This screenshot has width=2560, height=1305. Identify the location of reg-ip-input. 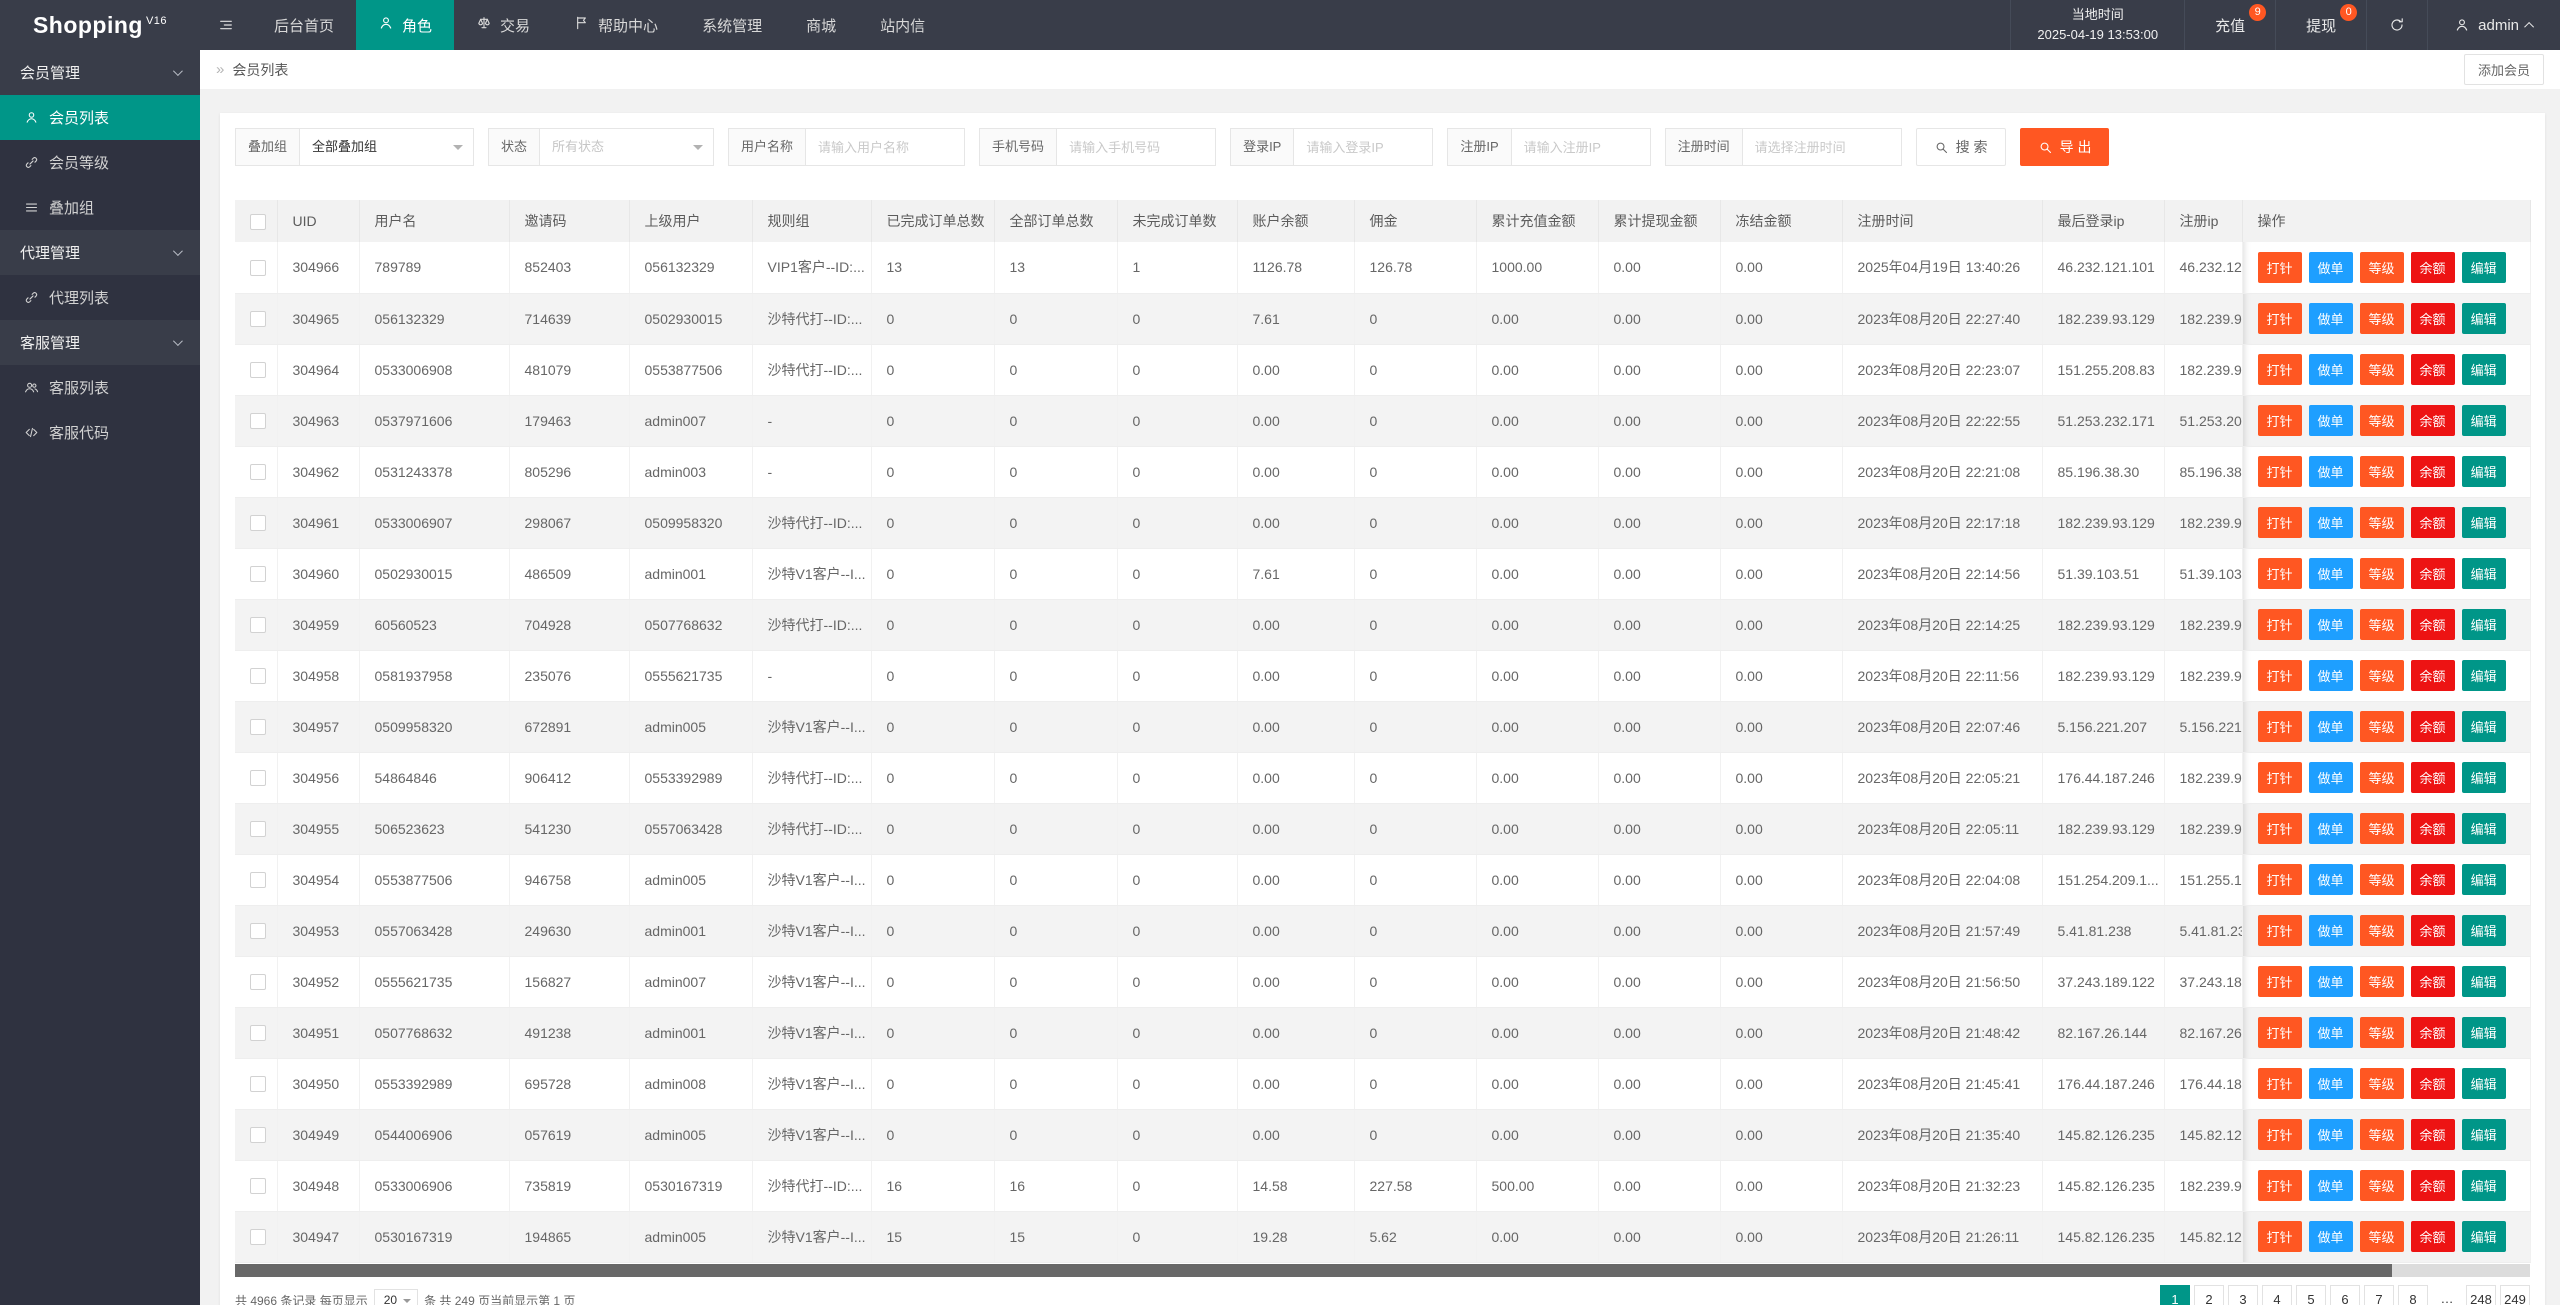
(1580, 147).